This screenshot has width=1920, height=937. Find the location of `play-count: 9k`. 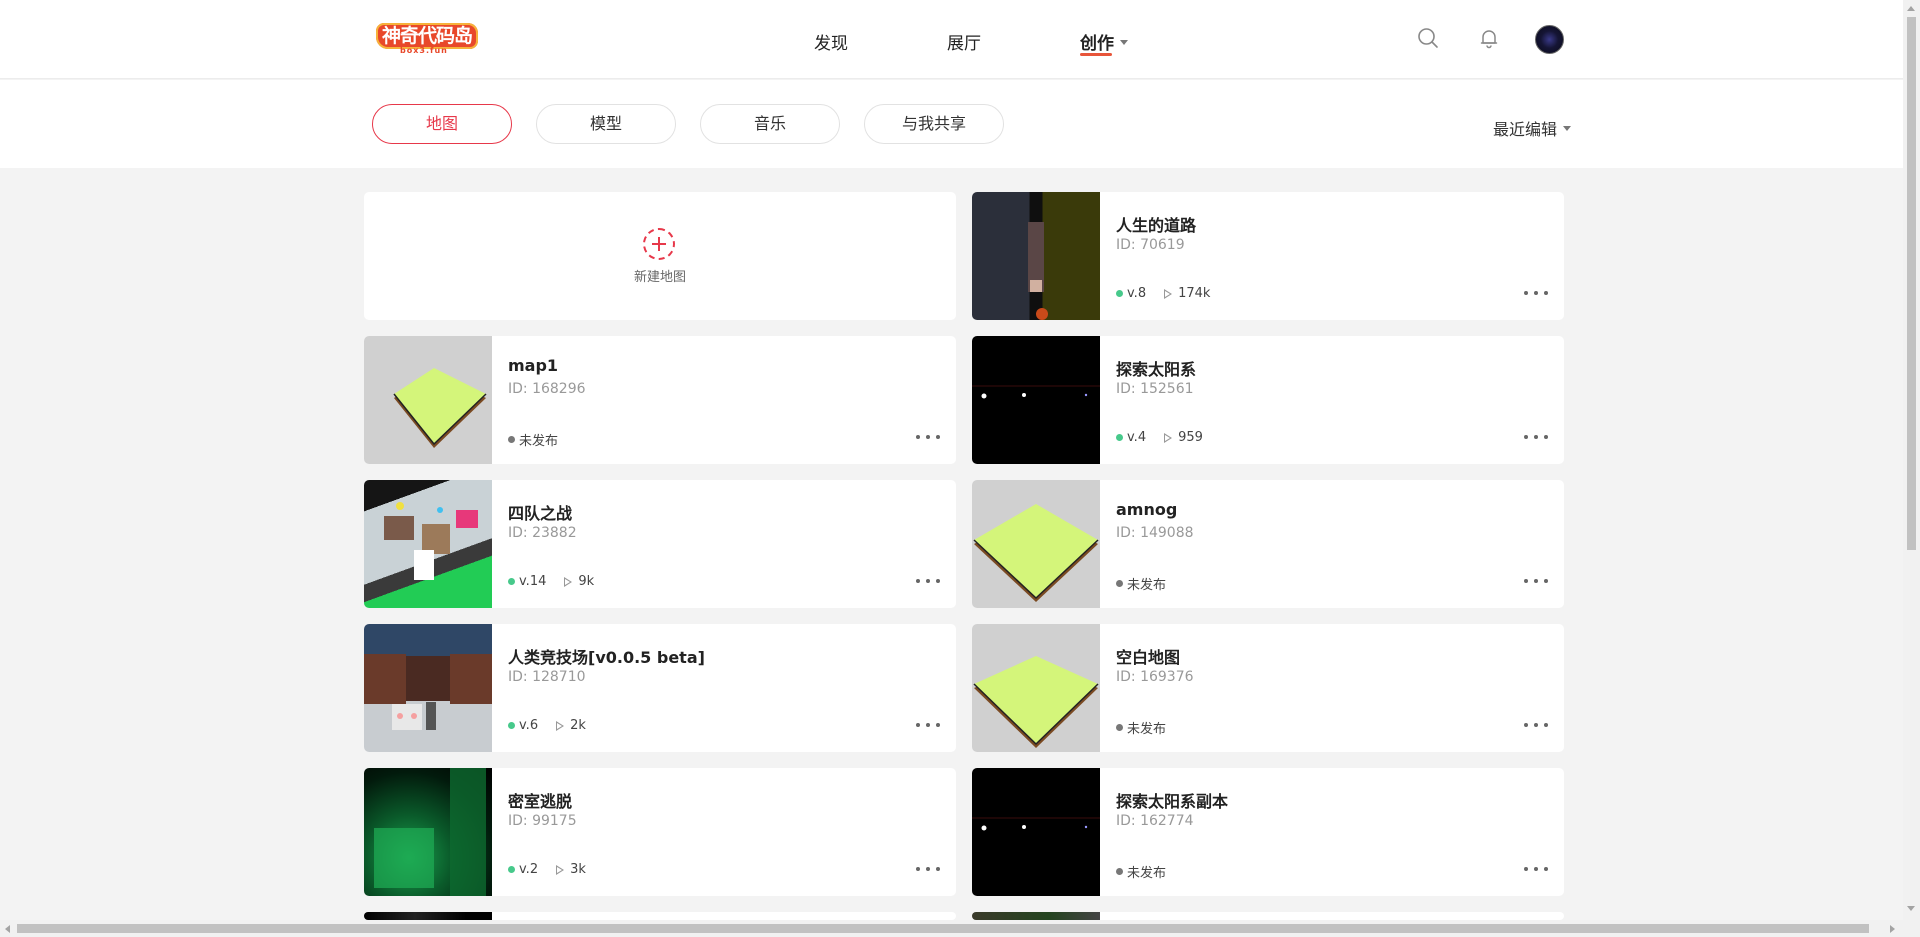

play-count: 9k is located at coordinates (586, 581).